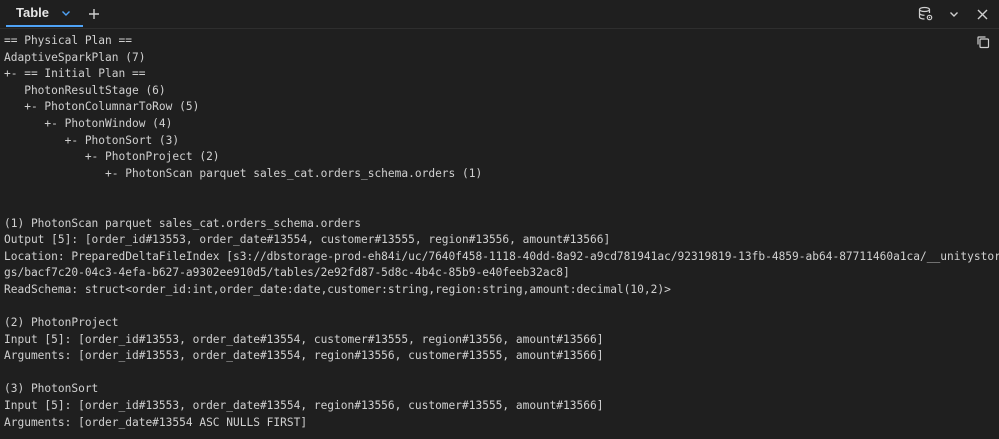 This screenshot has width=999, height=439. I want to click on data-settings-button, so click(926, 14).